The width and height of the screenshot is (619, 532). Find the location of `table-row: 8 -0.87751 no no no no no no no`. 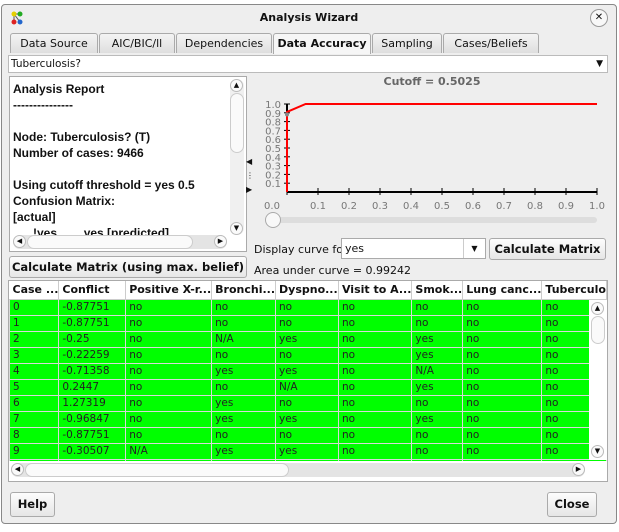

table-row: 8 -0.87751 no no no no no no no is located at coordinates (308, 435).